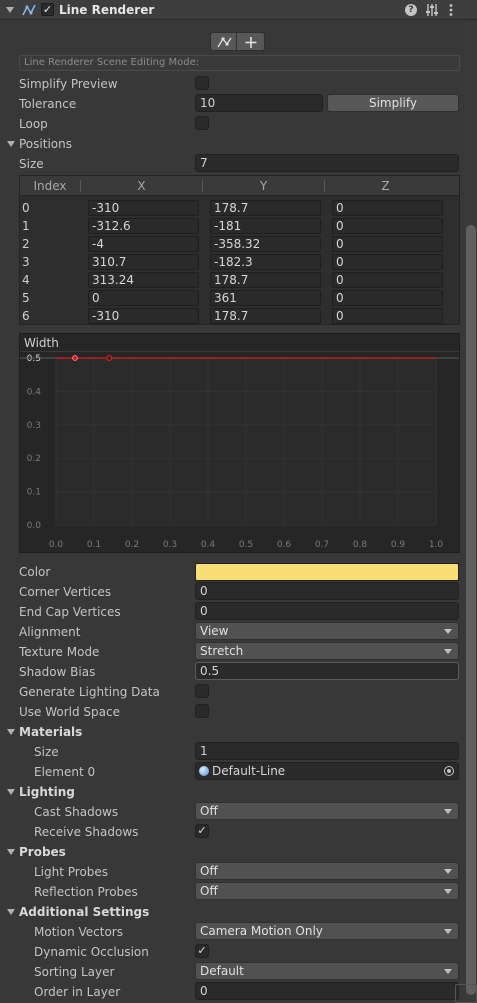 The image size is (477, 1003). Describe the element at coordinates (204, 771) in the screenshot. I see `material-icon` at that location.